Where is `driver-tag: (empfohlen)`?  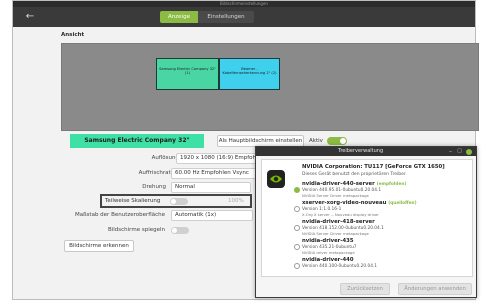 driver-tag: (empfohlen) is located at coordinates (391, 184).